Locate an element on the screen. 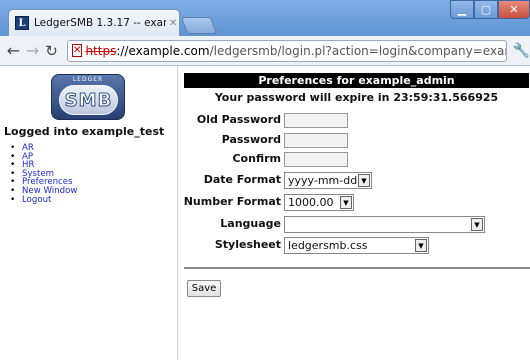 This screenshot has height=360, width=530. logo-pill: SMB is located at coordinates (88, 100).